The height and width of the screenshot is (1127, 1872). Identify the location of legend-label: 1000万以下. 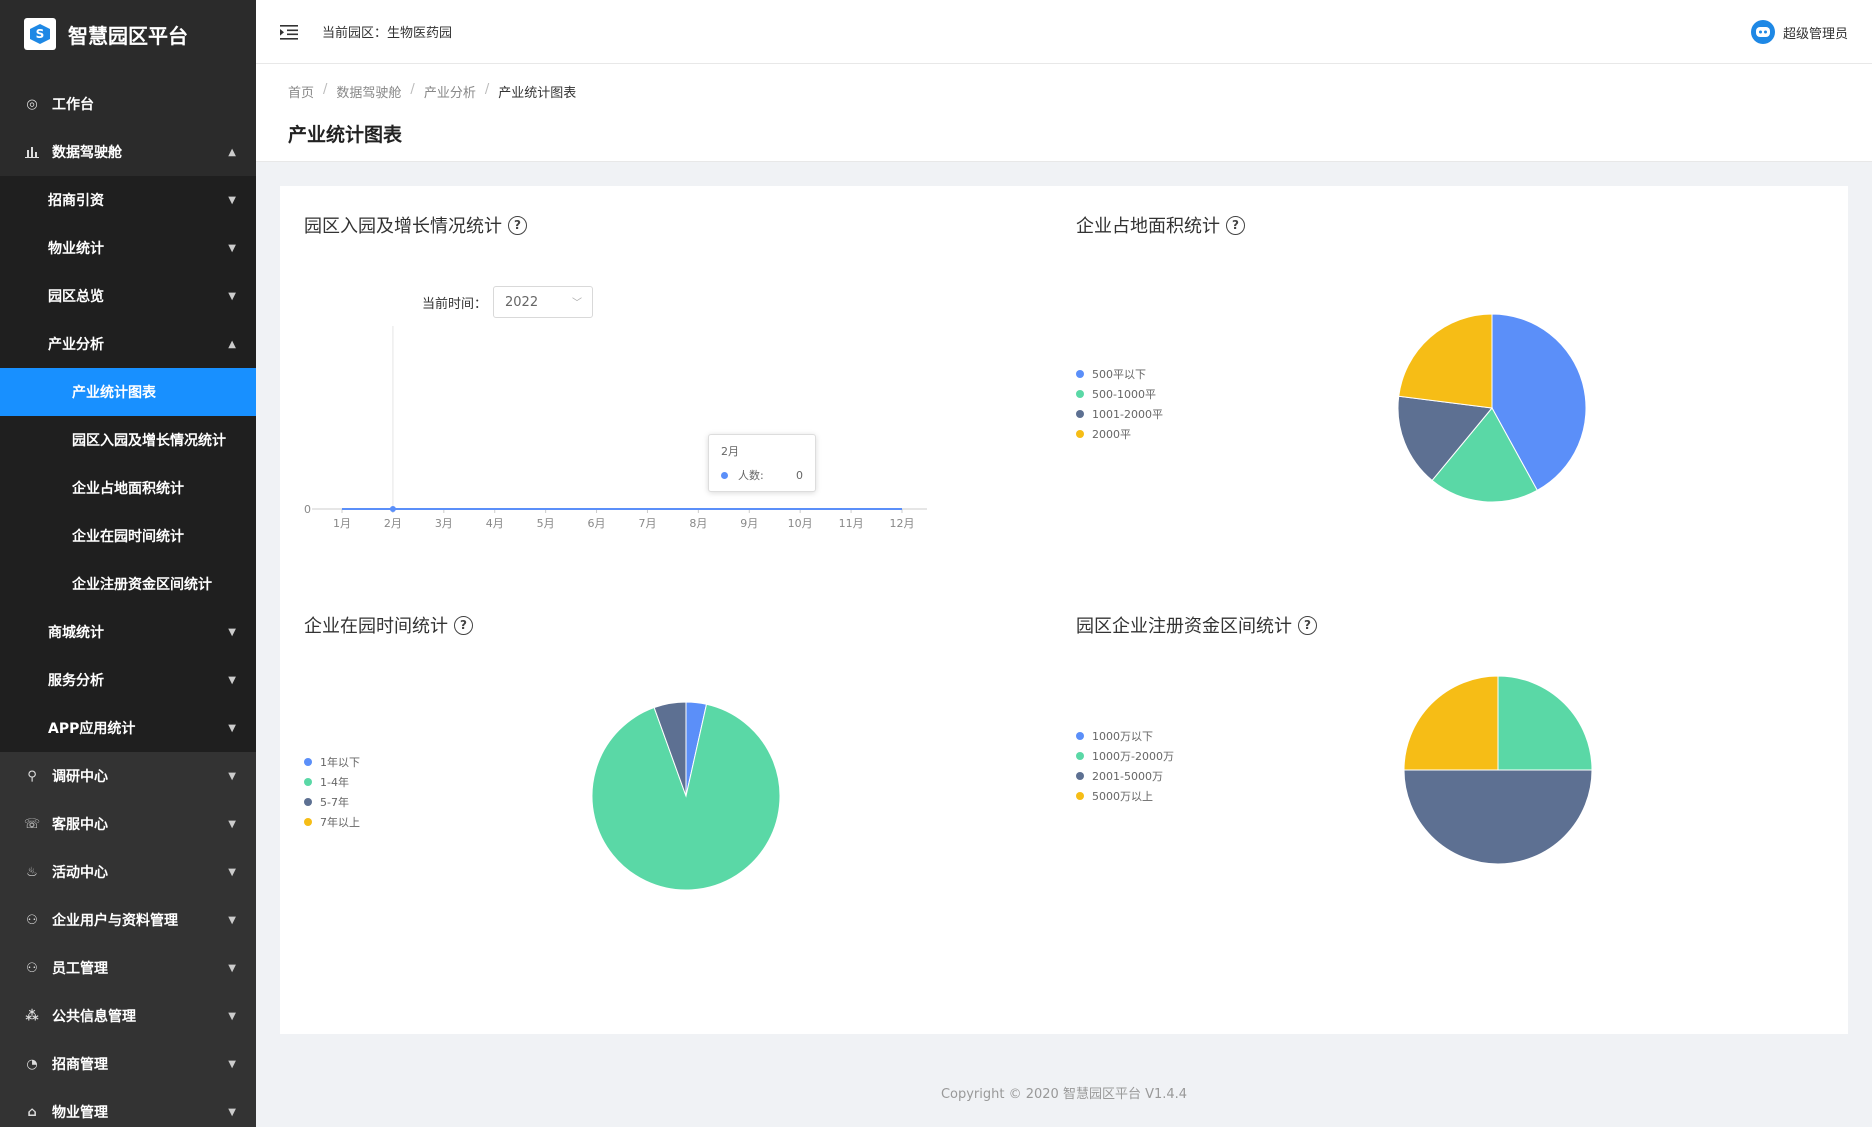
(1122, 736).